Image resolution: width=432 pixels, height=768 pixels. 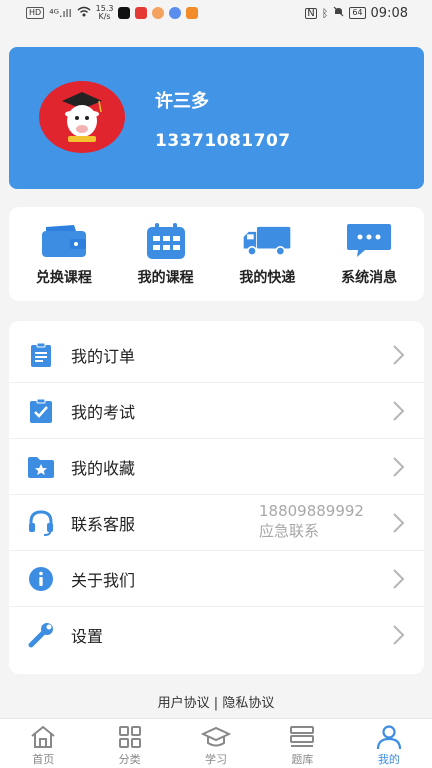 What do you see at coordinates (60, 13) in the screenshot?
I see `signal-indicator: ⁴ᴳ.ıll` at bounding box center [60, 13].